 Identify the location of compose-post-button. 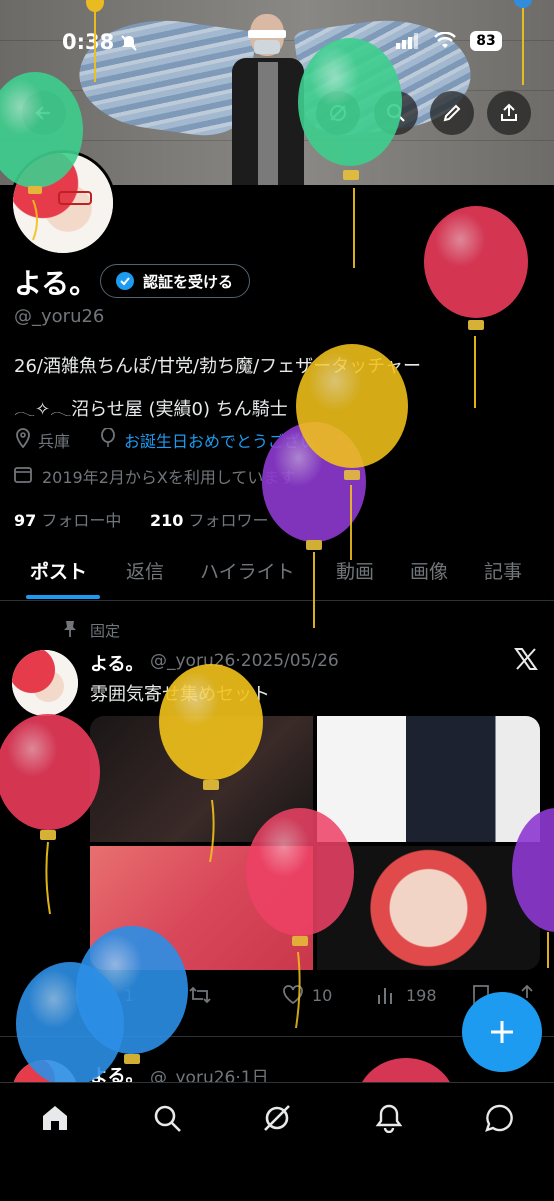
(502, 1032).